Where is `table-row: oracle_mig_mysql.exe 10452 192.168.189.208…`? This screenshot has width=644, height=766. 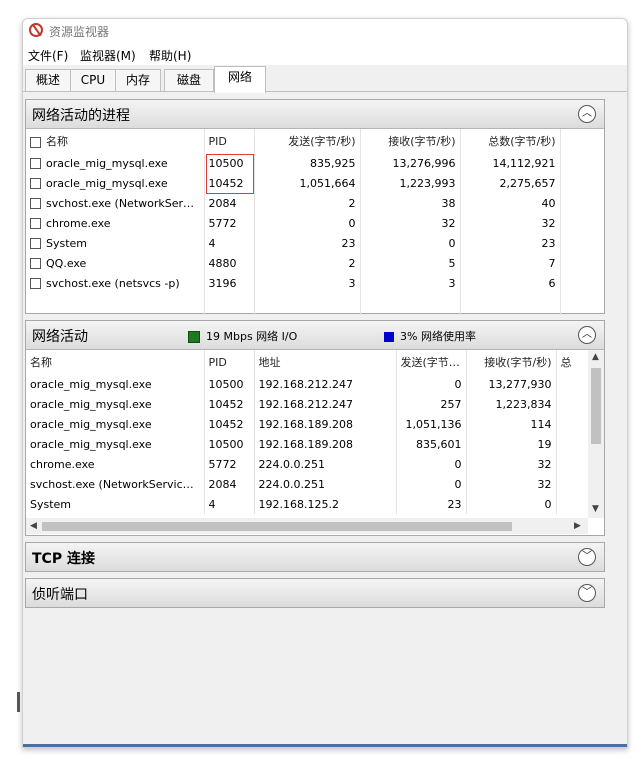
table-row: oracle_mig_mysql.exe 10452 192.168.189.208… is located at coordinates (307, 424).